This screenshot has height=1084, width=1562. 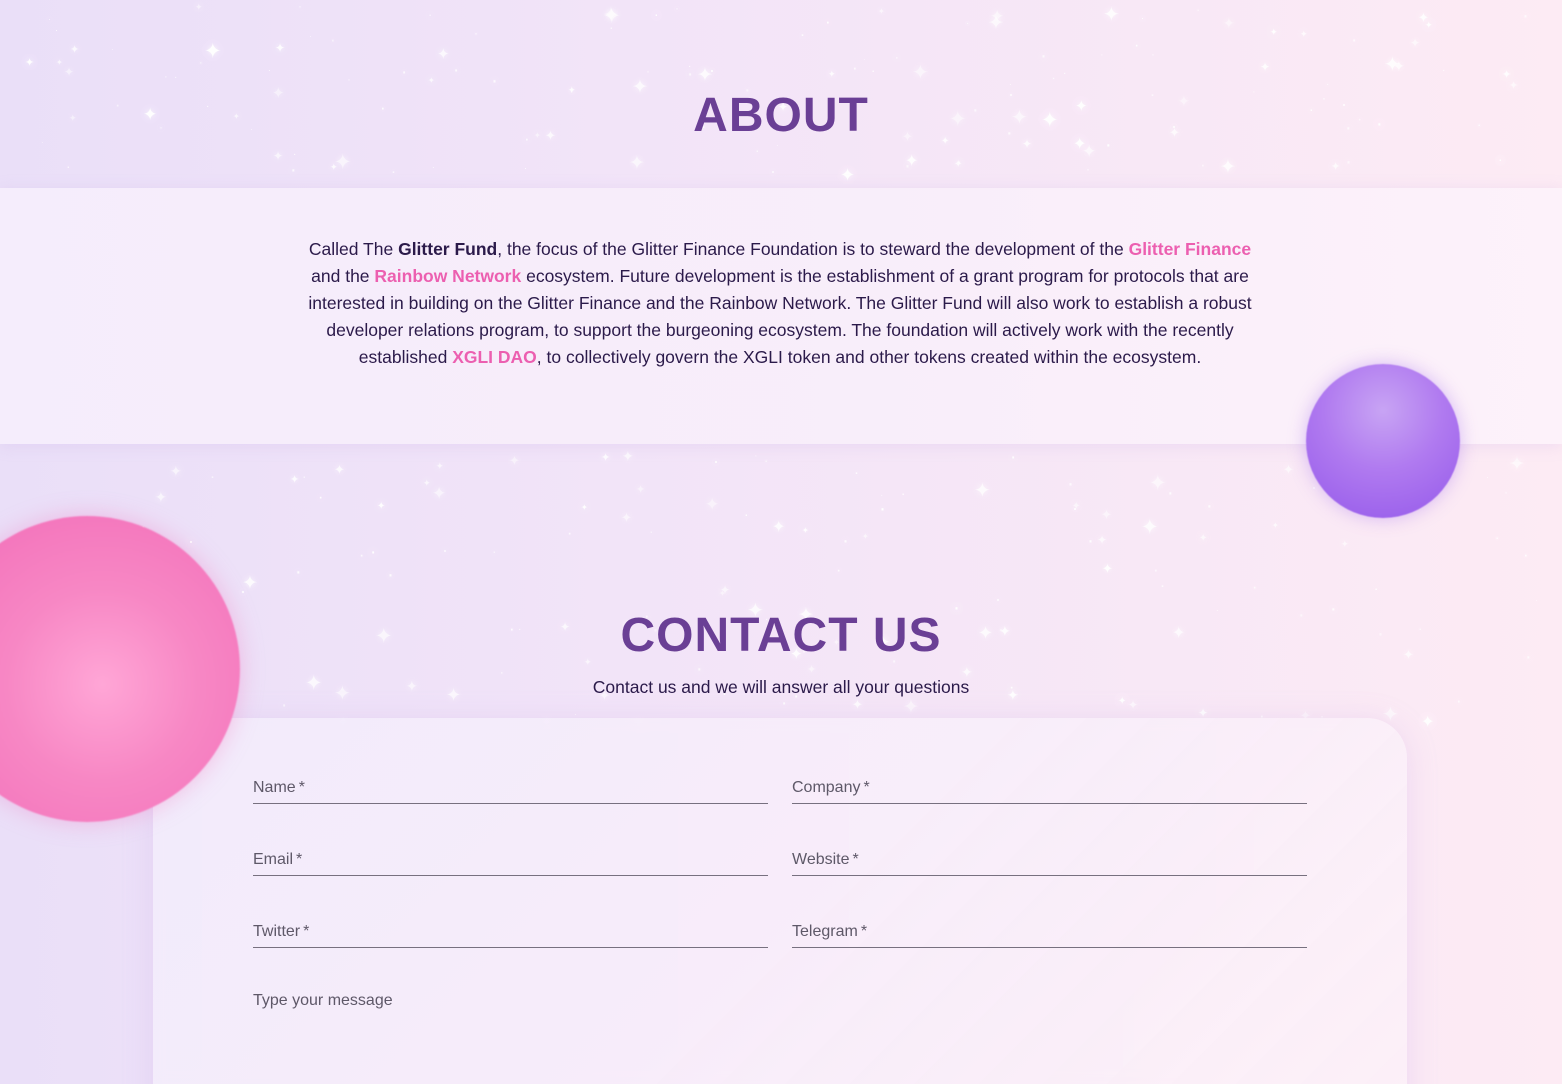 I want to click on telegram-field: Telegram *, so click(x=1049, y=930).